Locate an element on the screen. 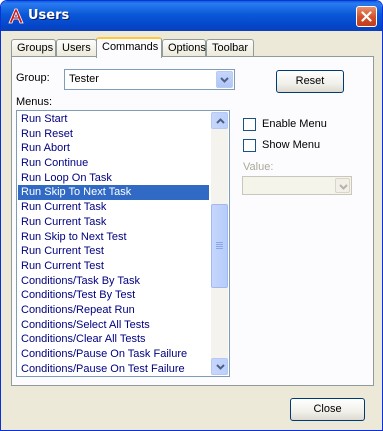 This screenshot has height=431, width=383. menus-label: Menus: is located at coordinates (34, 102).